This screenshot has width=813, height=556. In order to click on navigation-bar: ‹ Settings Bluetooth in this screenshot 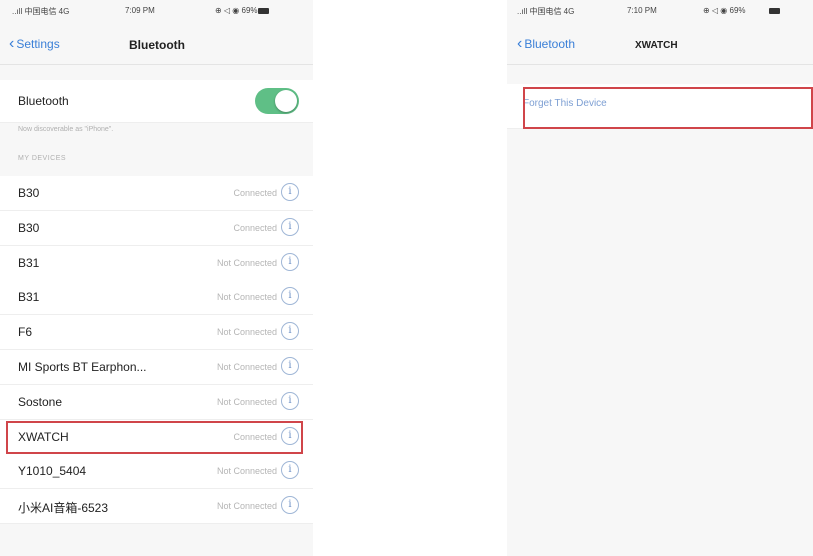, I will do `click(156, 46)`.